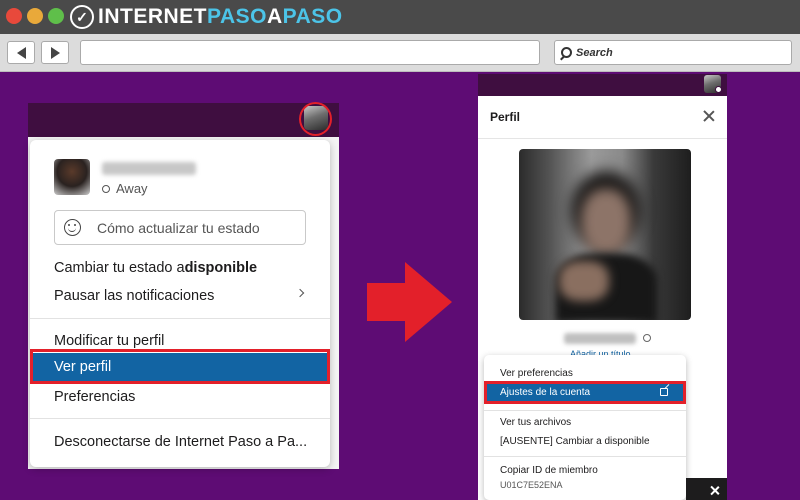 This screenshot has height=500, width=800. Describe the element at coordinates (566, 52) in the screenshot. I see `search-icon` at that location.